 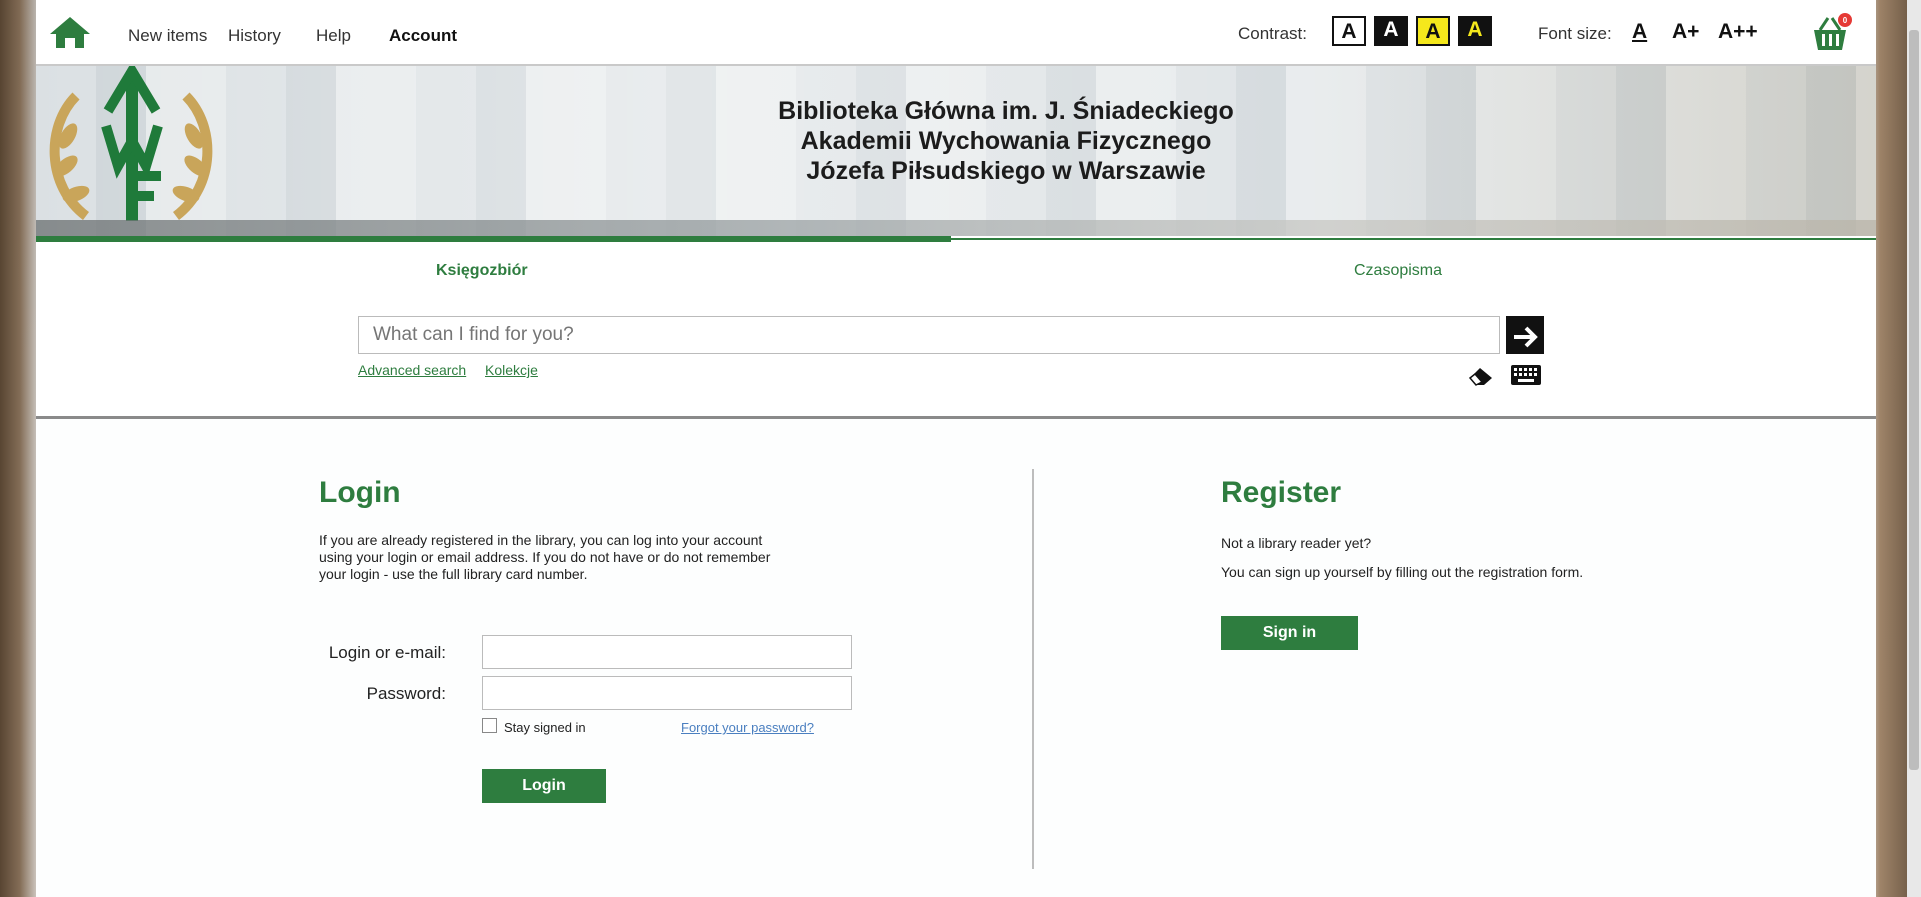 I want to click on library-title-line-3: Józefa Piłsudskiego w Warszawie, so click(x=1006, y=171).